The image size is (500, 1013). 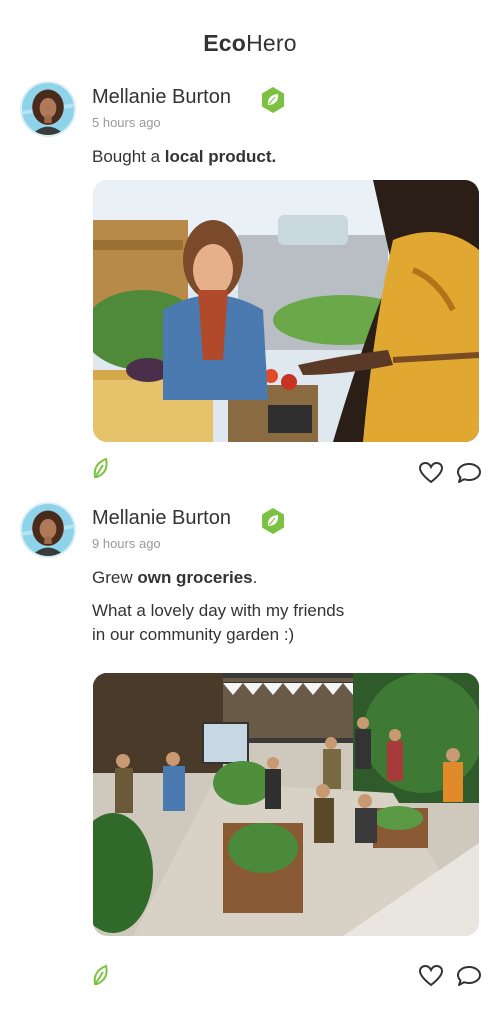 What do you see at coordinates (126, 543) in the screenshot?
I see `post-time: 9 hours ago` at bounding box center [126, 543].